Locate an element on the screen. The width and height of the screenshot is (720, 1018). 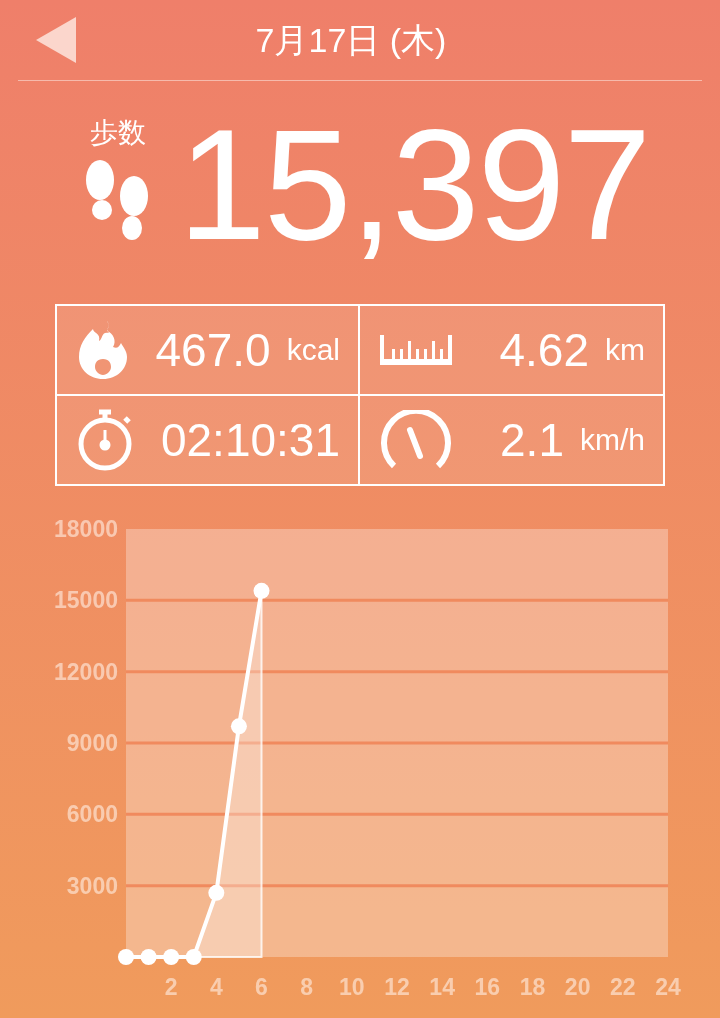
stat-value: 4.62 is located at coordinates (544, 350).